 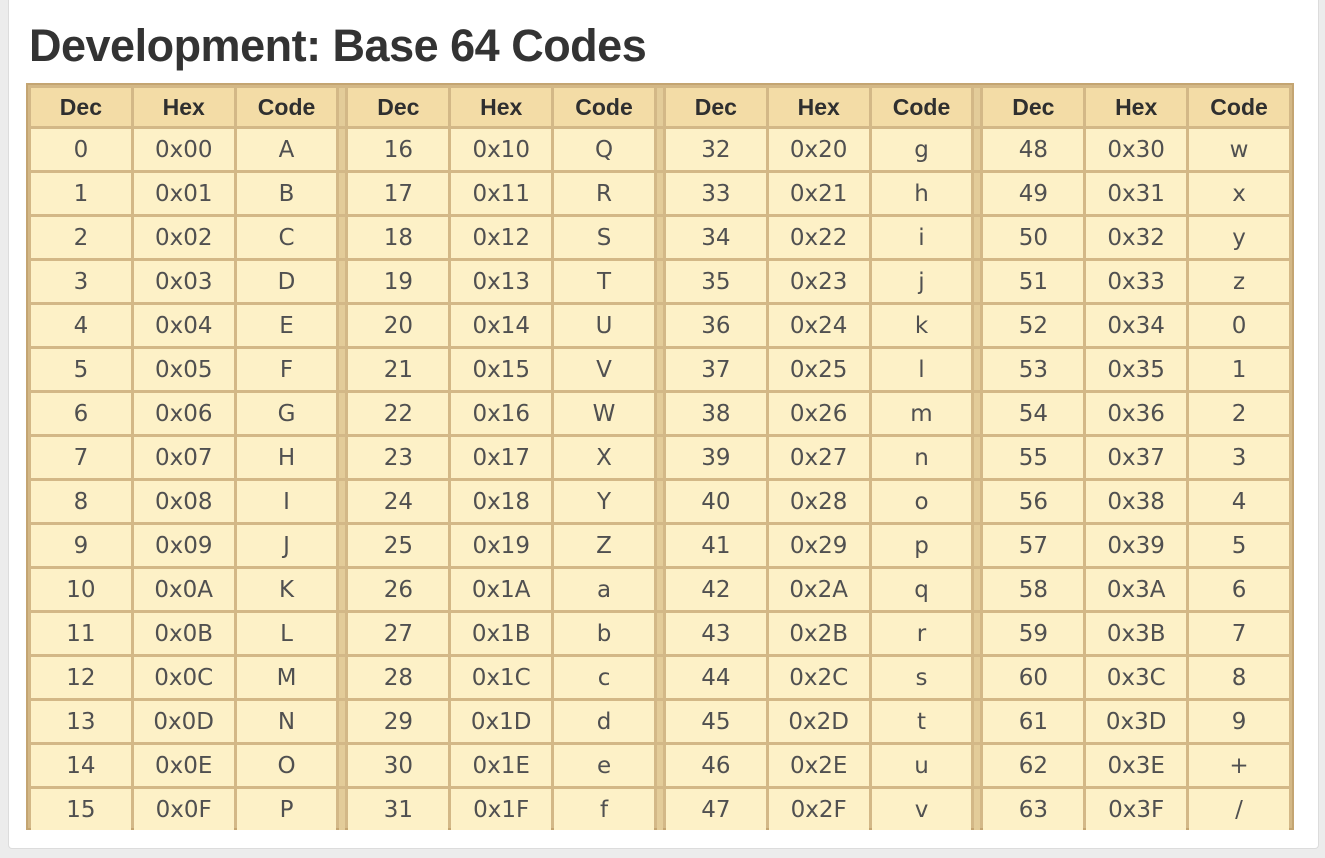 I want to click on cell-dec: 11, so click(x=81, y=633).